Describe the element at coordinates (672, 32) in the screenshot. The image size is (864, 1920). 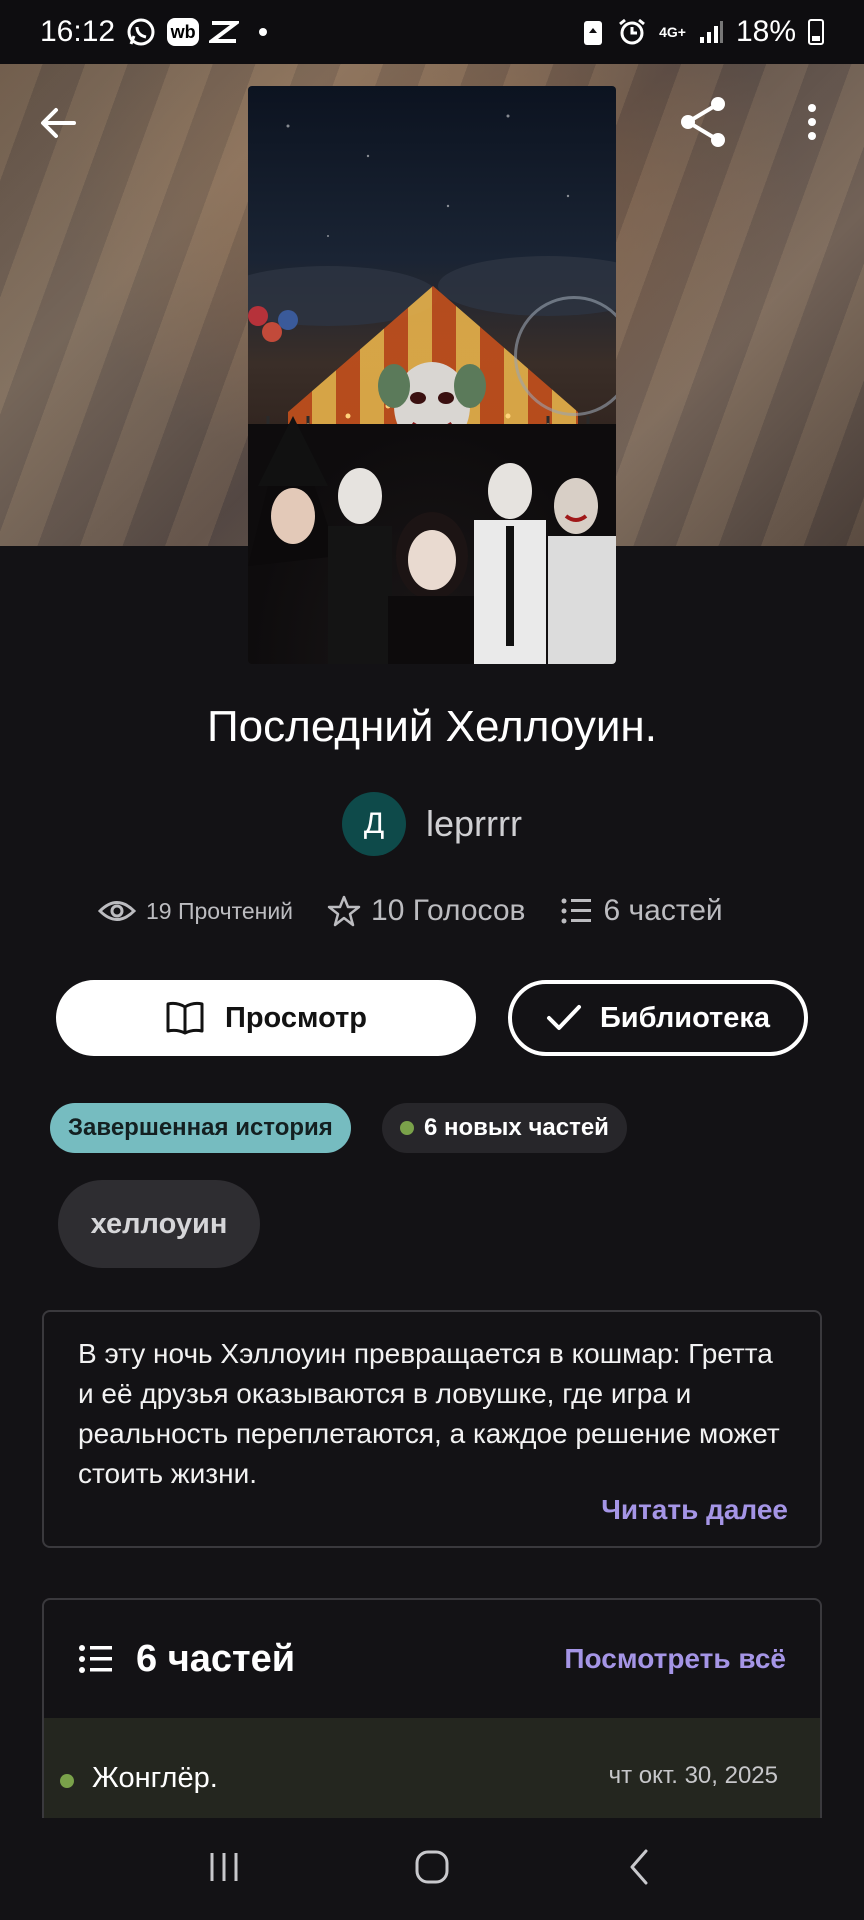
I see `network-type: 4G+` at that location.